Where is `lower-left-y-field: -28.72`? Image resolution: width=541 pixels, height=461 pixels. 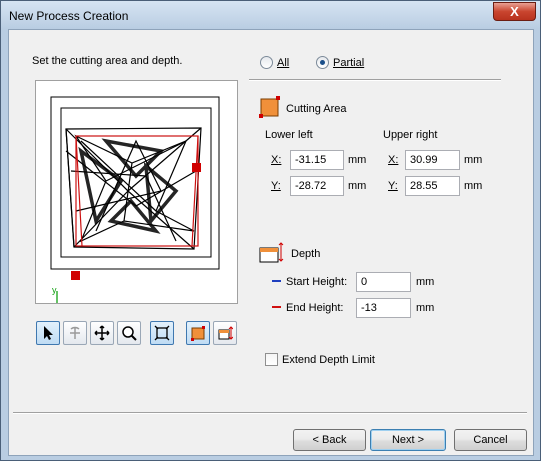 lower-left-y-field: -28.72 is located at coordinates (317, 186).